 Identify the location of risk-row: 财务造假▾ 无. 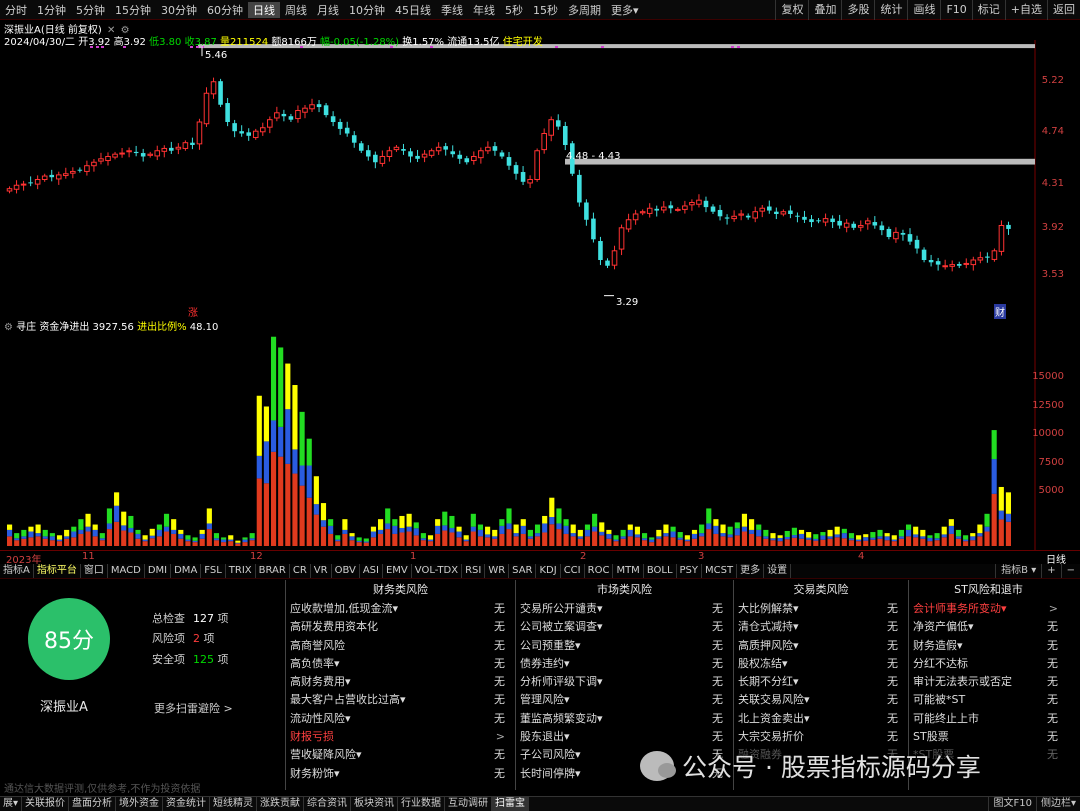
(988, 646).